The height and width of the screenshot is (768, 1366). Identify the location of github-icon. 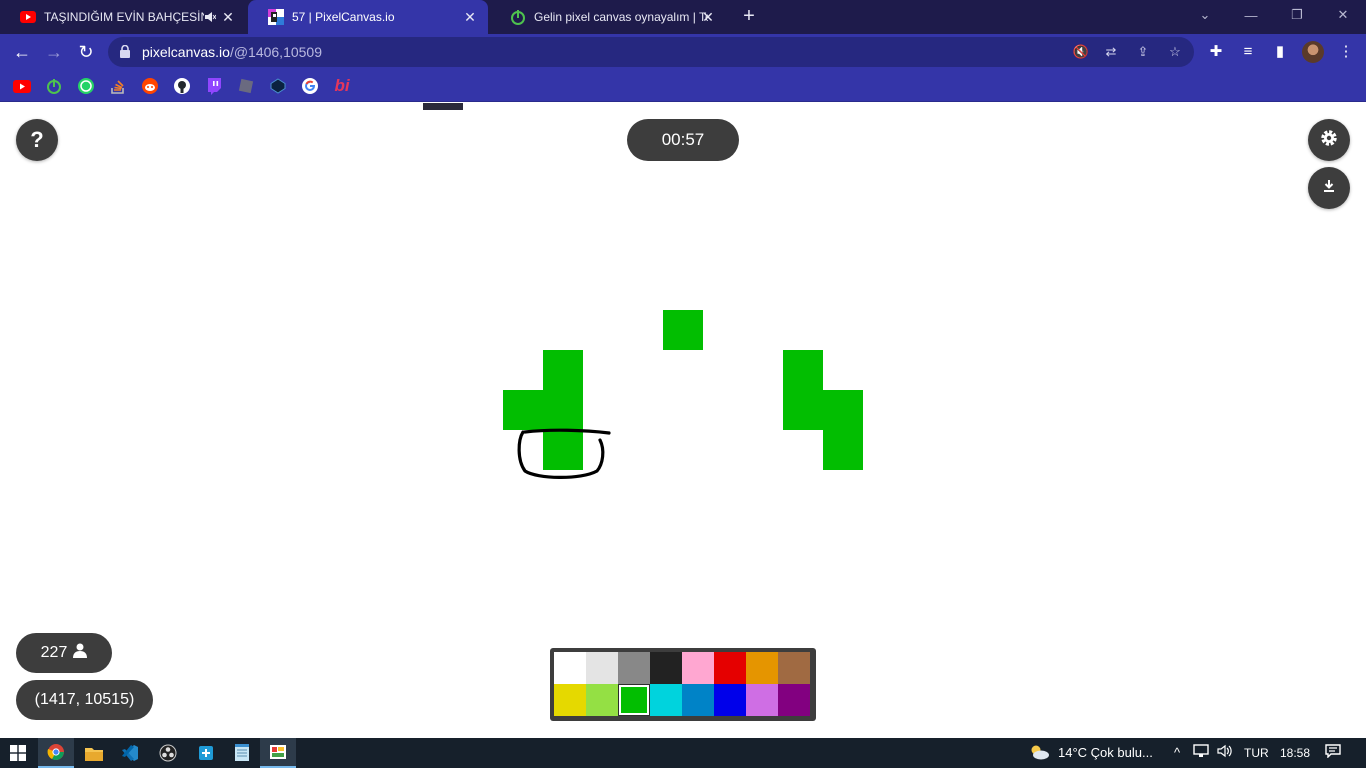
(182, 86).